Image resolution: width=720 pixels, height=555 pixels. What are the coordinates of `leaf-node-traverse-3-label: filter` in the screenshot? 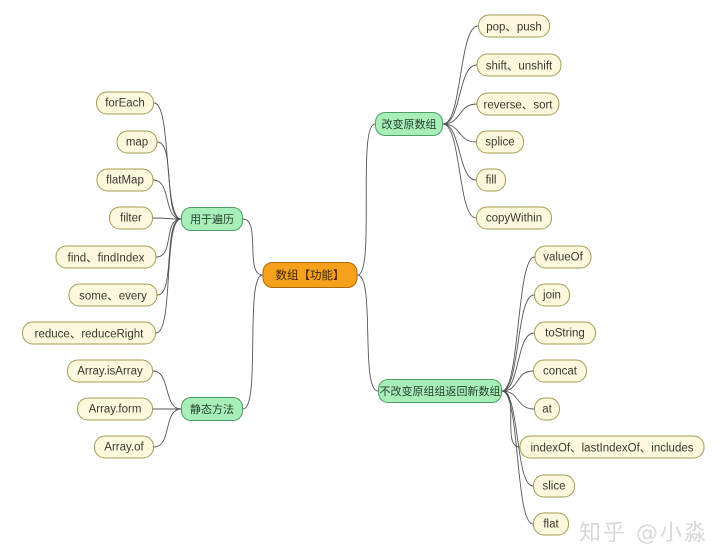 It's located at (131, 218).